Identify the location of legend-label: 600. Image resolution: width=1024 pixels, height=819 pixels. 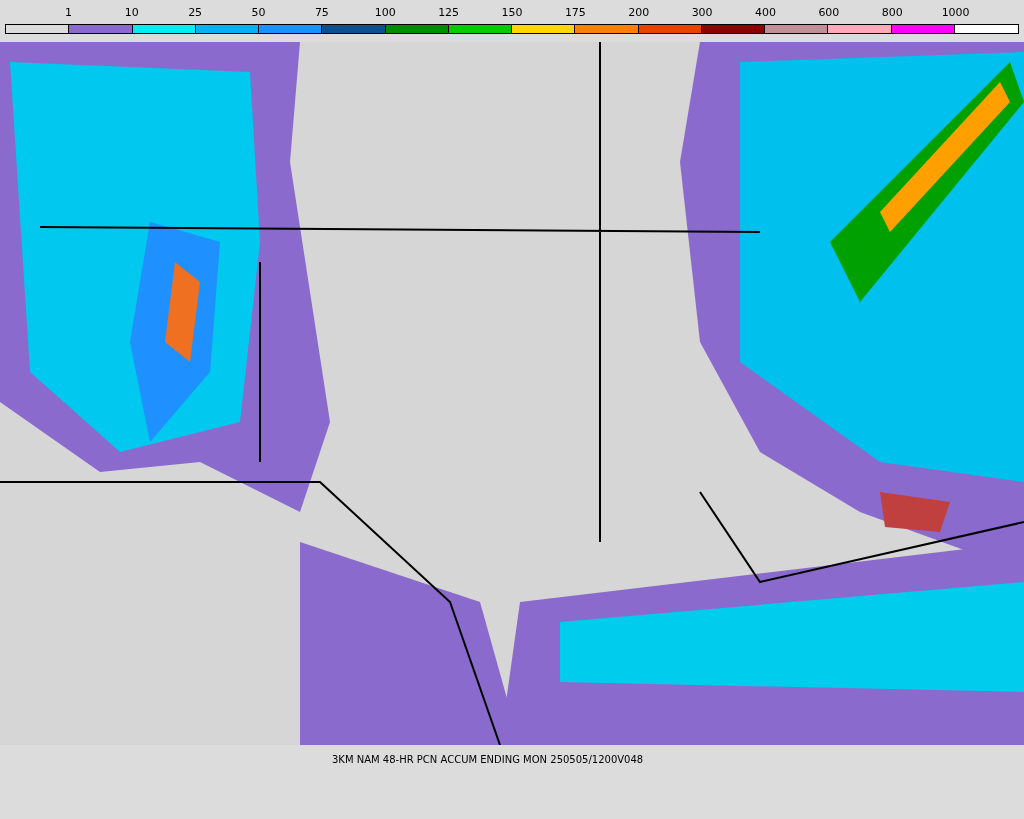
(829, 13).